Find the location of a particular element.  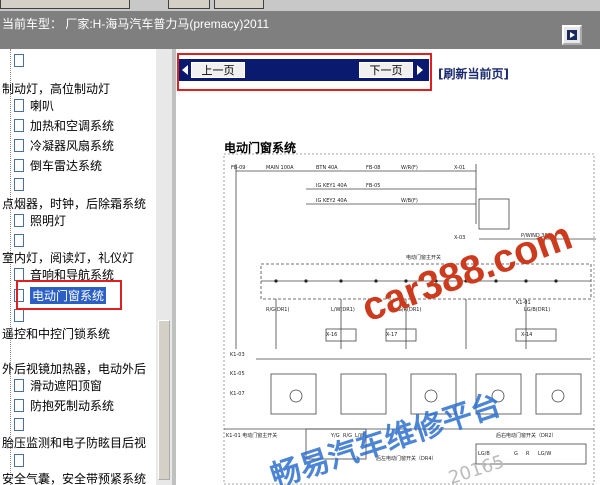

tree-label: 安全气囊，安全带预紧系统 is located at coordinates (74, 478).